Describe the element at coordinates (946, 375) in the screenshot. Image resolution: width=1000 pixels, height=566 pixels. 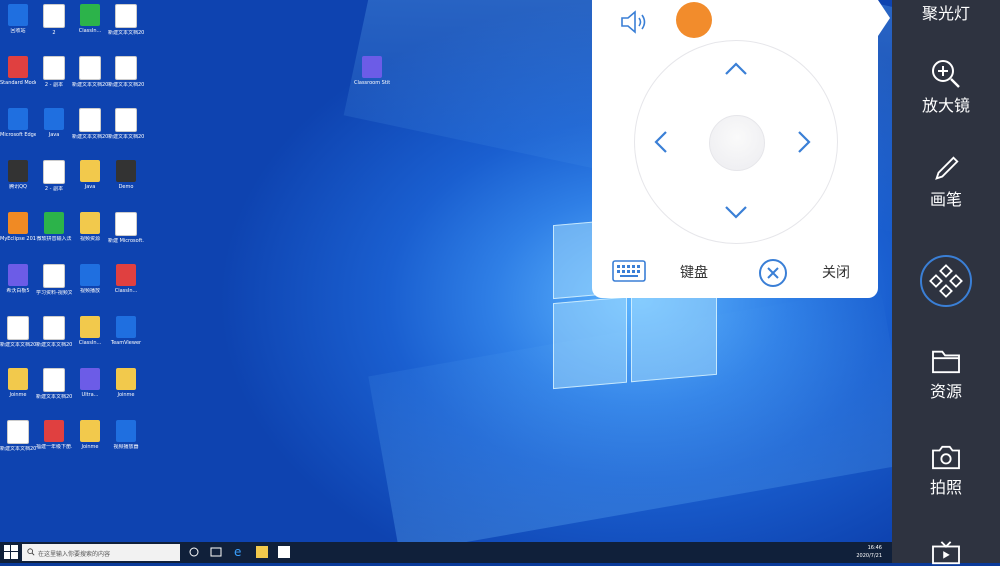
I see `resources-tool: 资源` at that location.